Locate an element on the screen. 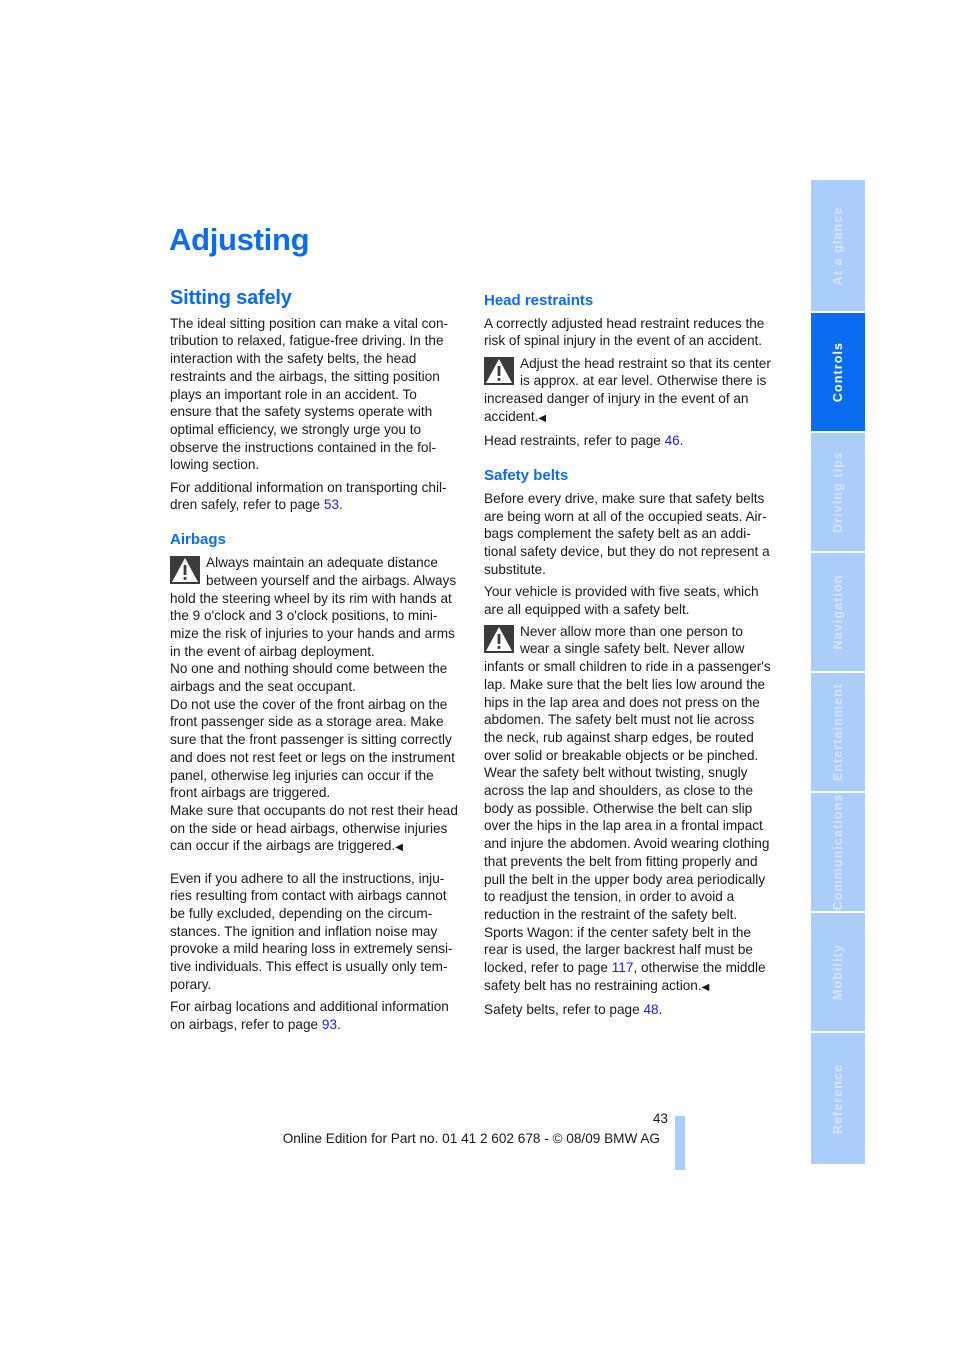 The image size is (954, 1350). page-title: Adjusting is located at coordinates (239, 239).